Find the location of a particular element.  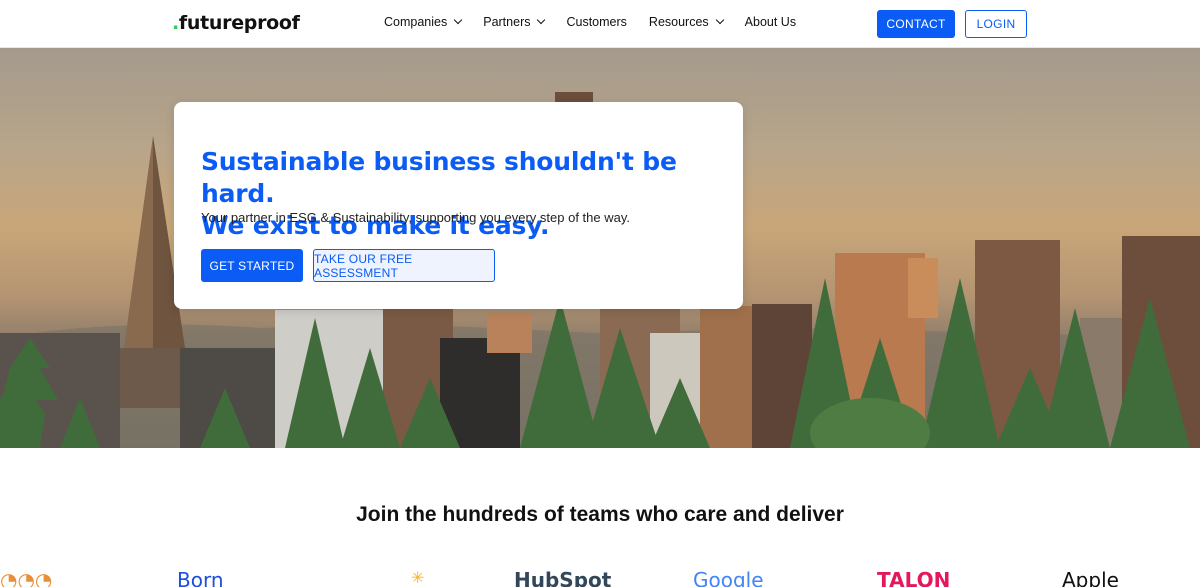

menu-label: Partners is located at coordinates (507, 22).